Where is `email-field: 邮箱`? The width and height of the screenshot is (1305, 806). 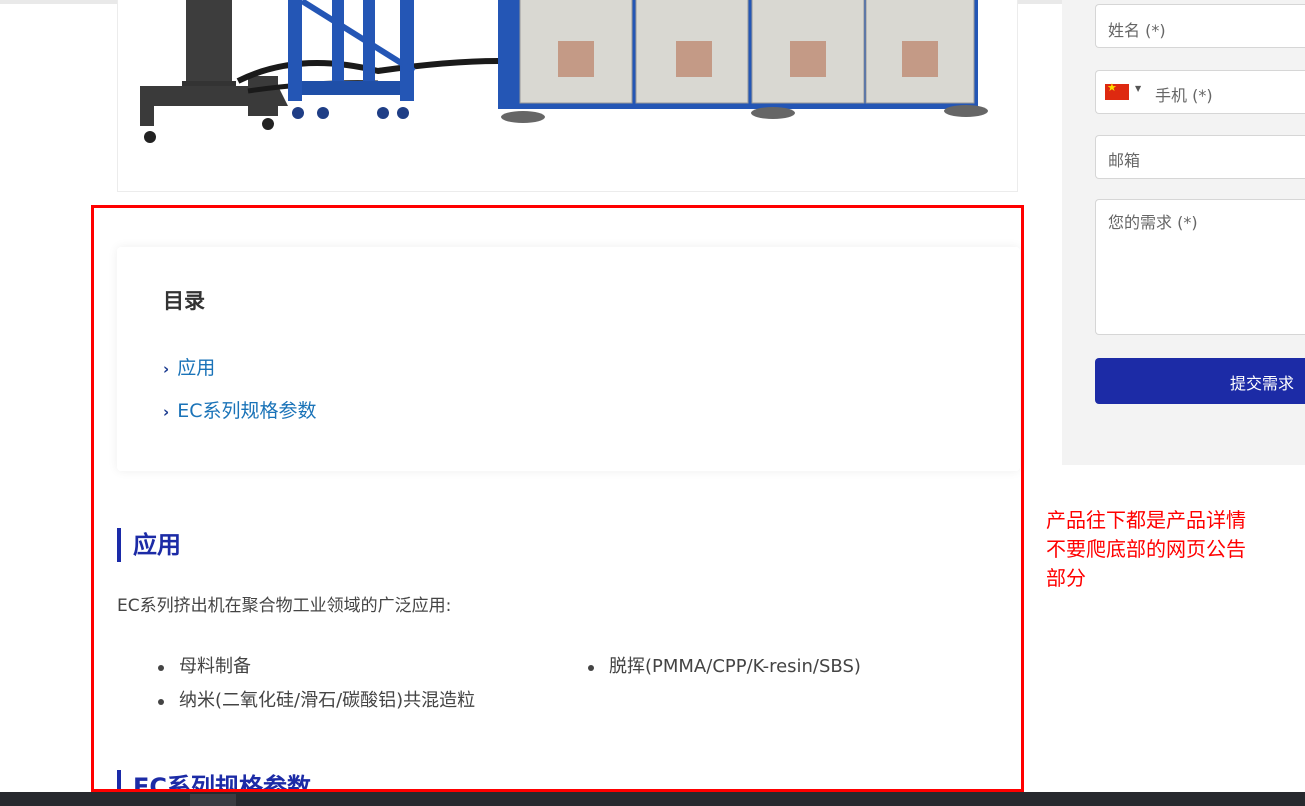
email-field: 邮箱 is located at coordinates (1200, 157).